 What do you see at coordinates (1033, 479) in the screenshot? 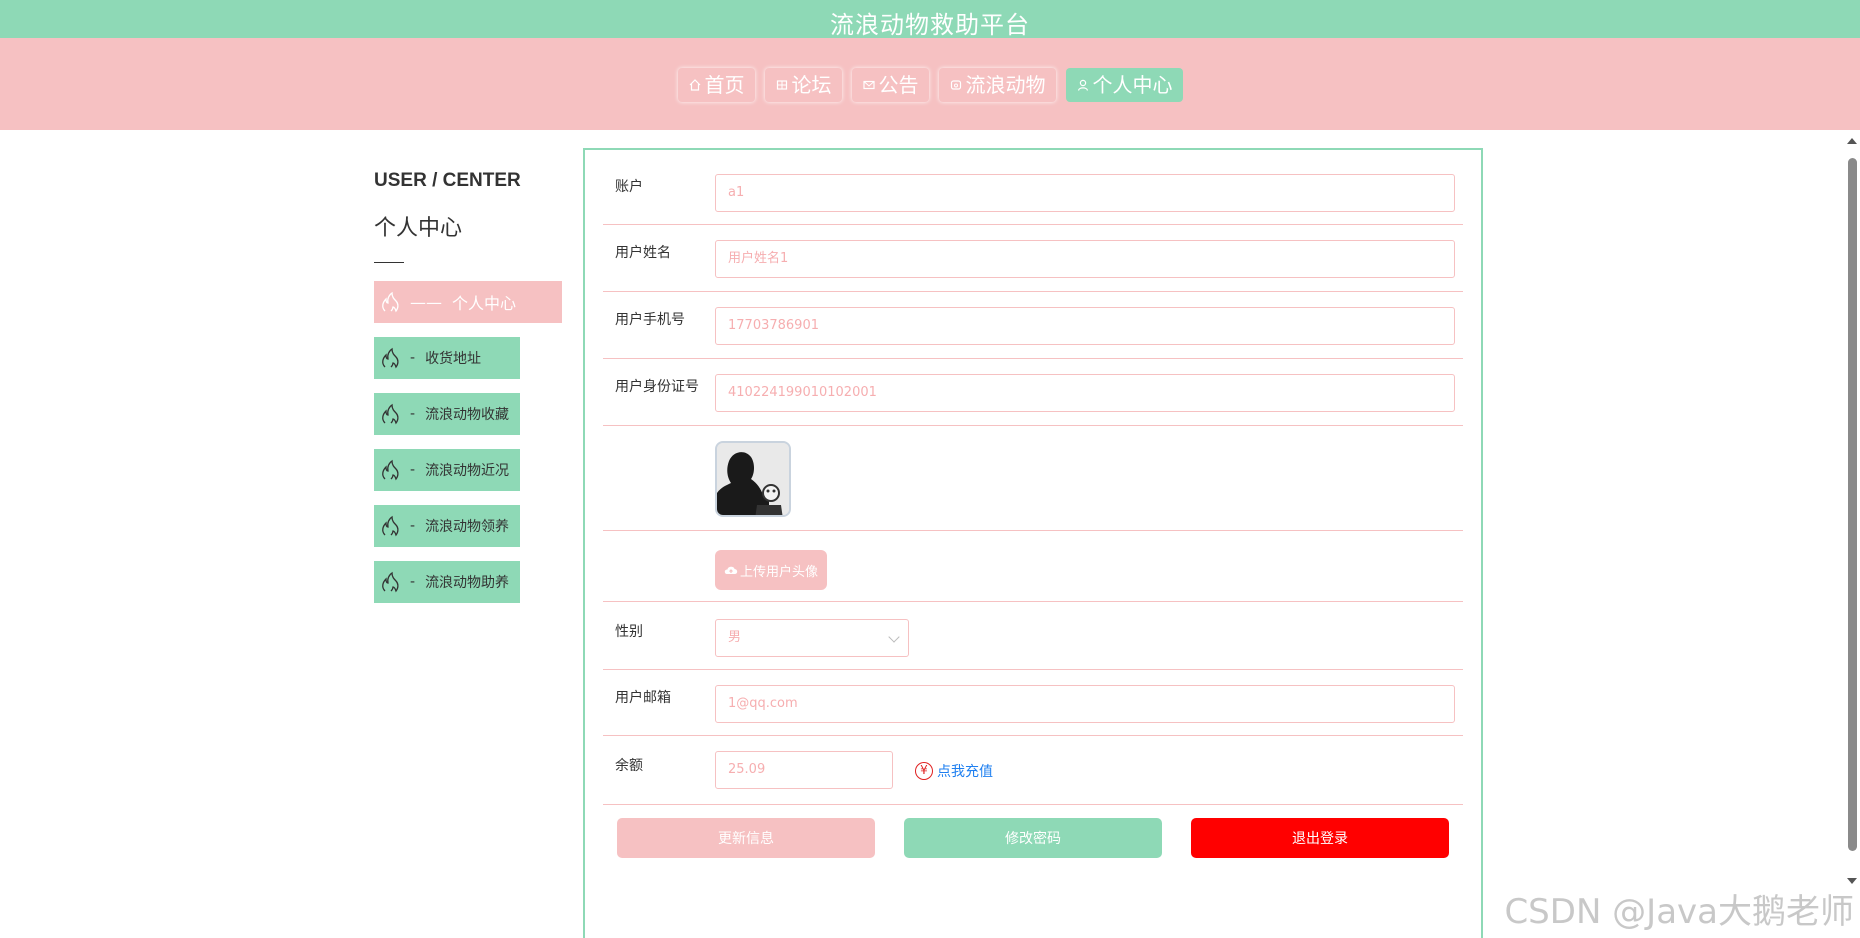
I see `form-row-avatar` at bounding box center [1033, 479].